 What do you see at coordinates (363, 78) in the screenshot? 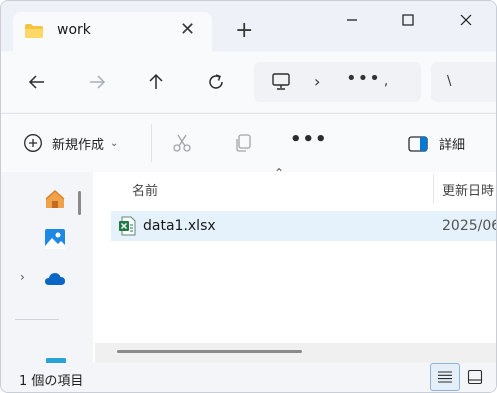
I see `address-overflow-button: •••` at bounding box center [363, 78].